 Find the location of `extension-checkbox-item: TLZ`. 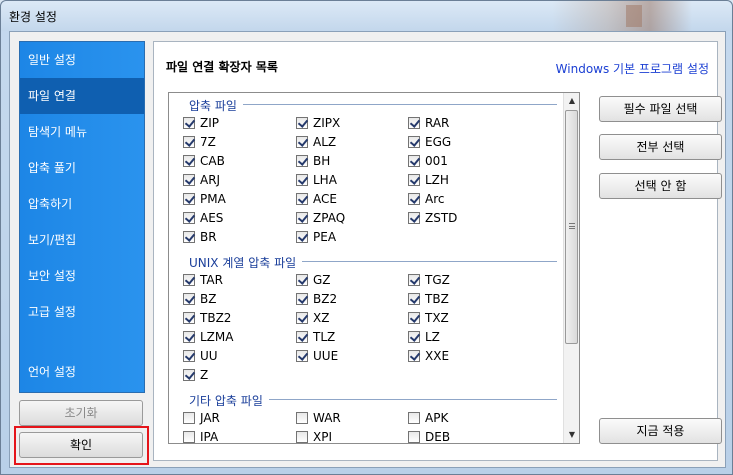

extension-checkbox-item: TLZ is located at coordinates (315, 337).